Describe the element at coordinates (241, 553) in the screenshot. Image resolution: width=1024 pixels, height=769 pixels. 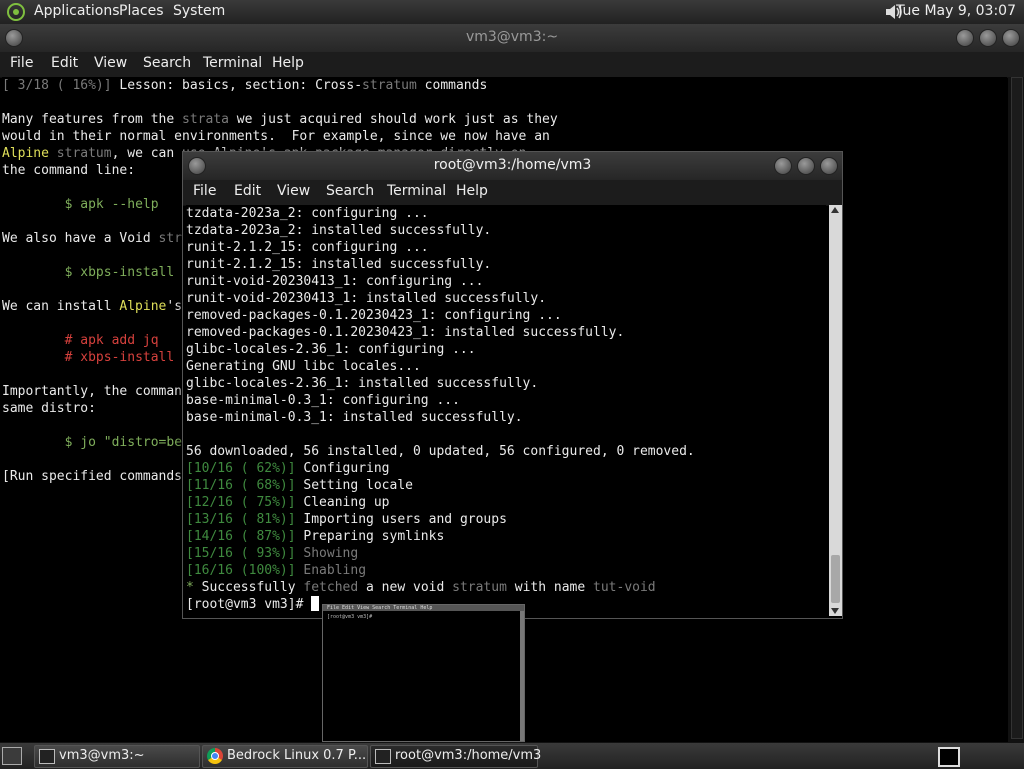
I see `terminal-text: [15/16 ( 93%)]` at that location.